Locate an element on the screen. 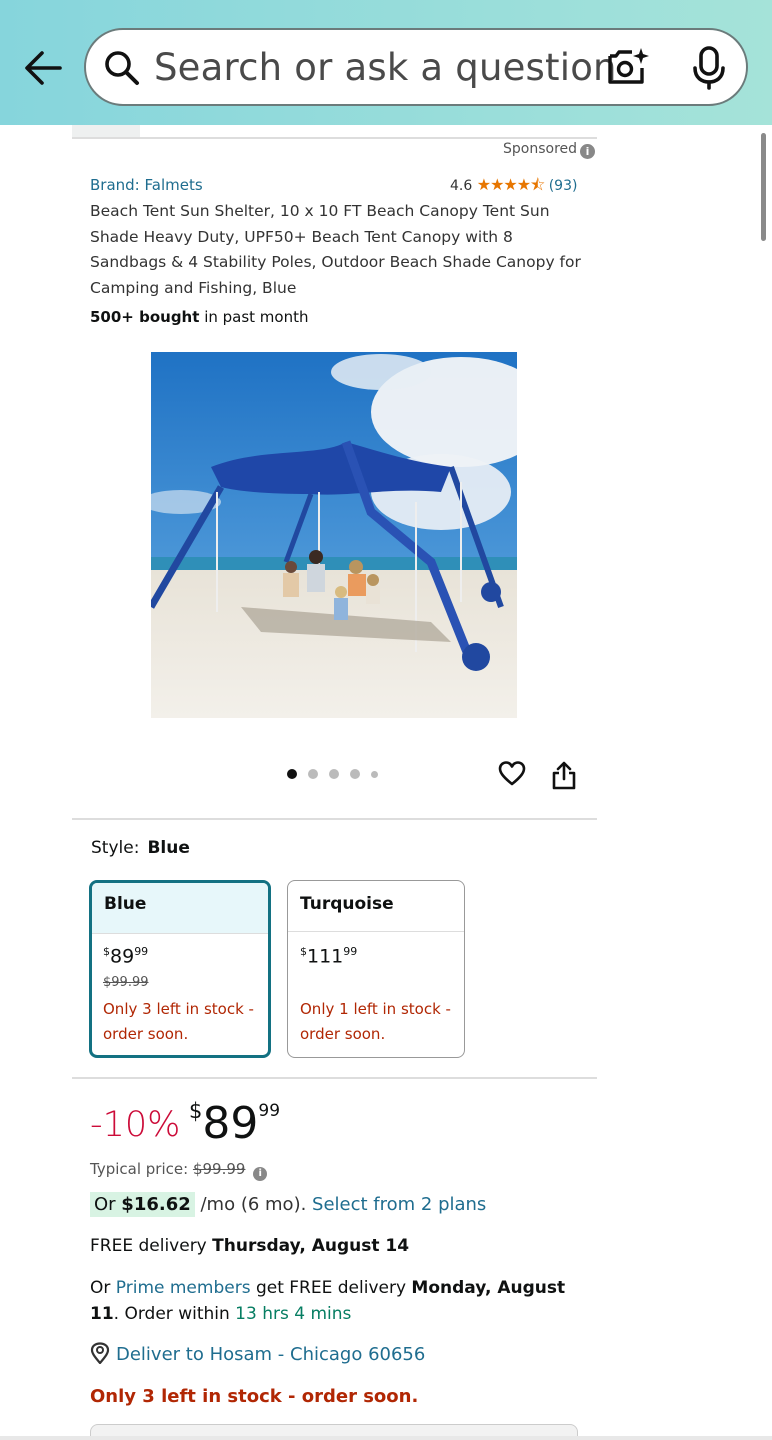  brand-link: Brand: Falmets is located at coordinates (146, 185).